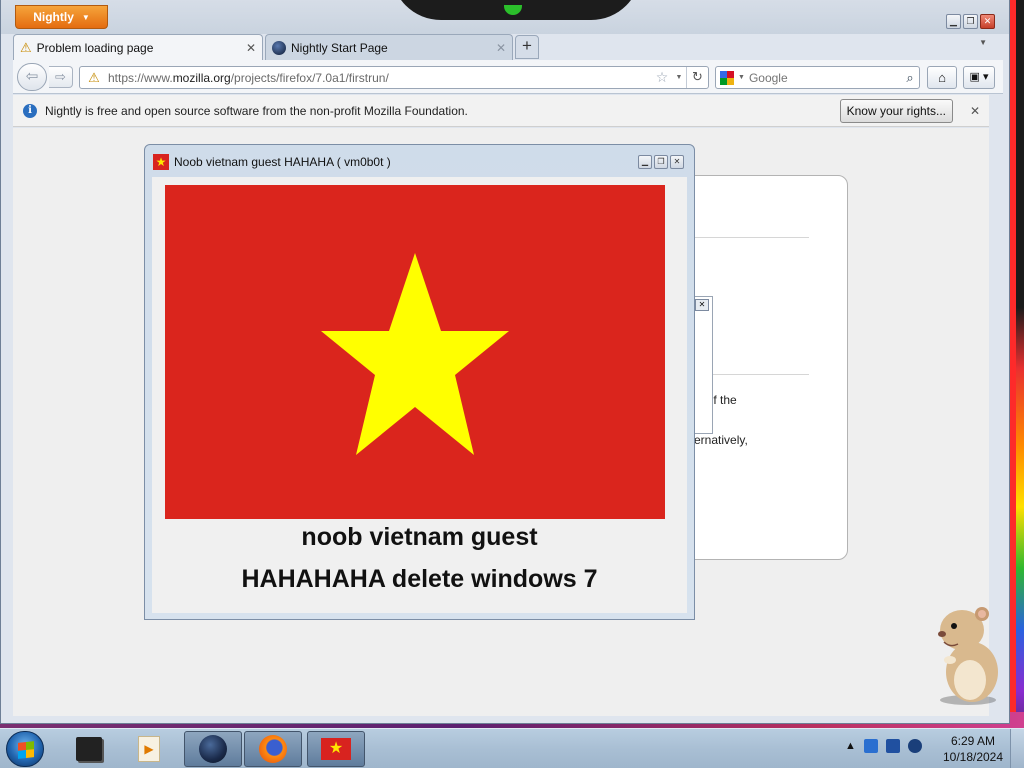 The width and height of the screenshot is (1024, 768). I want to click on tray-volume-icon, so click(914, 746).